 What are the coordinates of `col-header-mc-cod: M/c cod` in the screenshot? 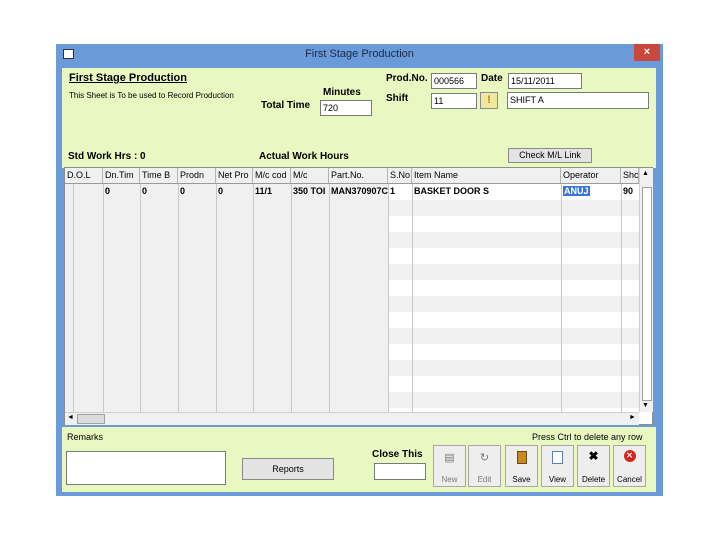 It's located at (272, 175).